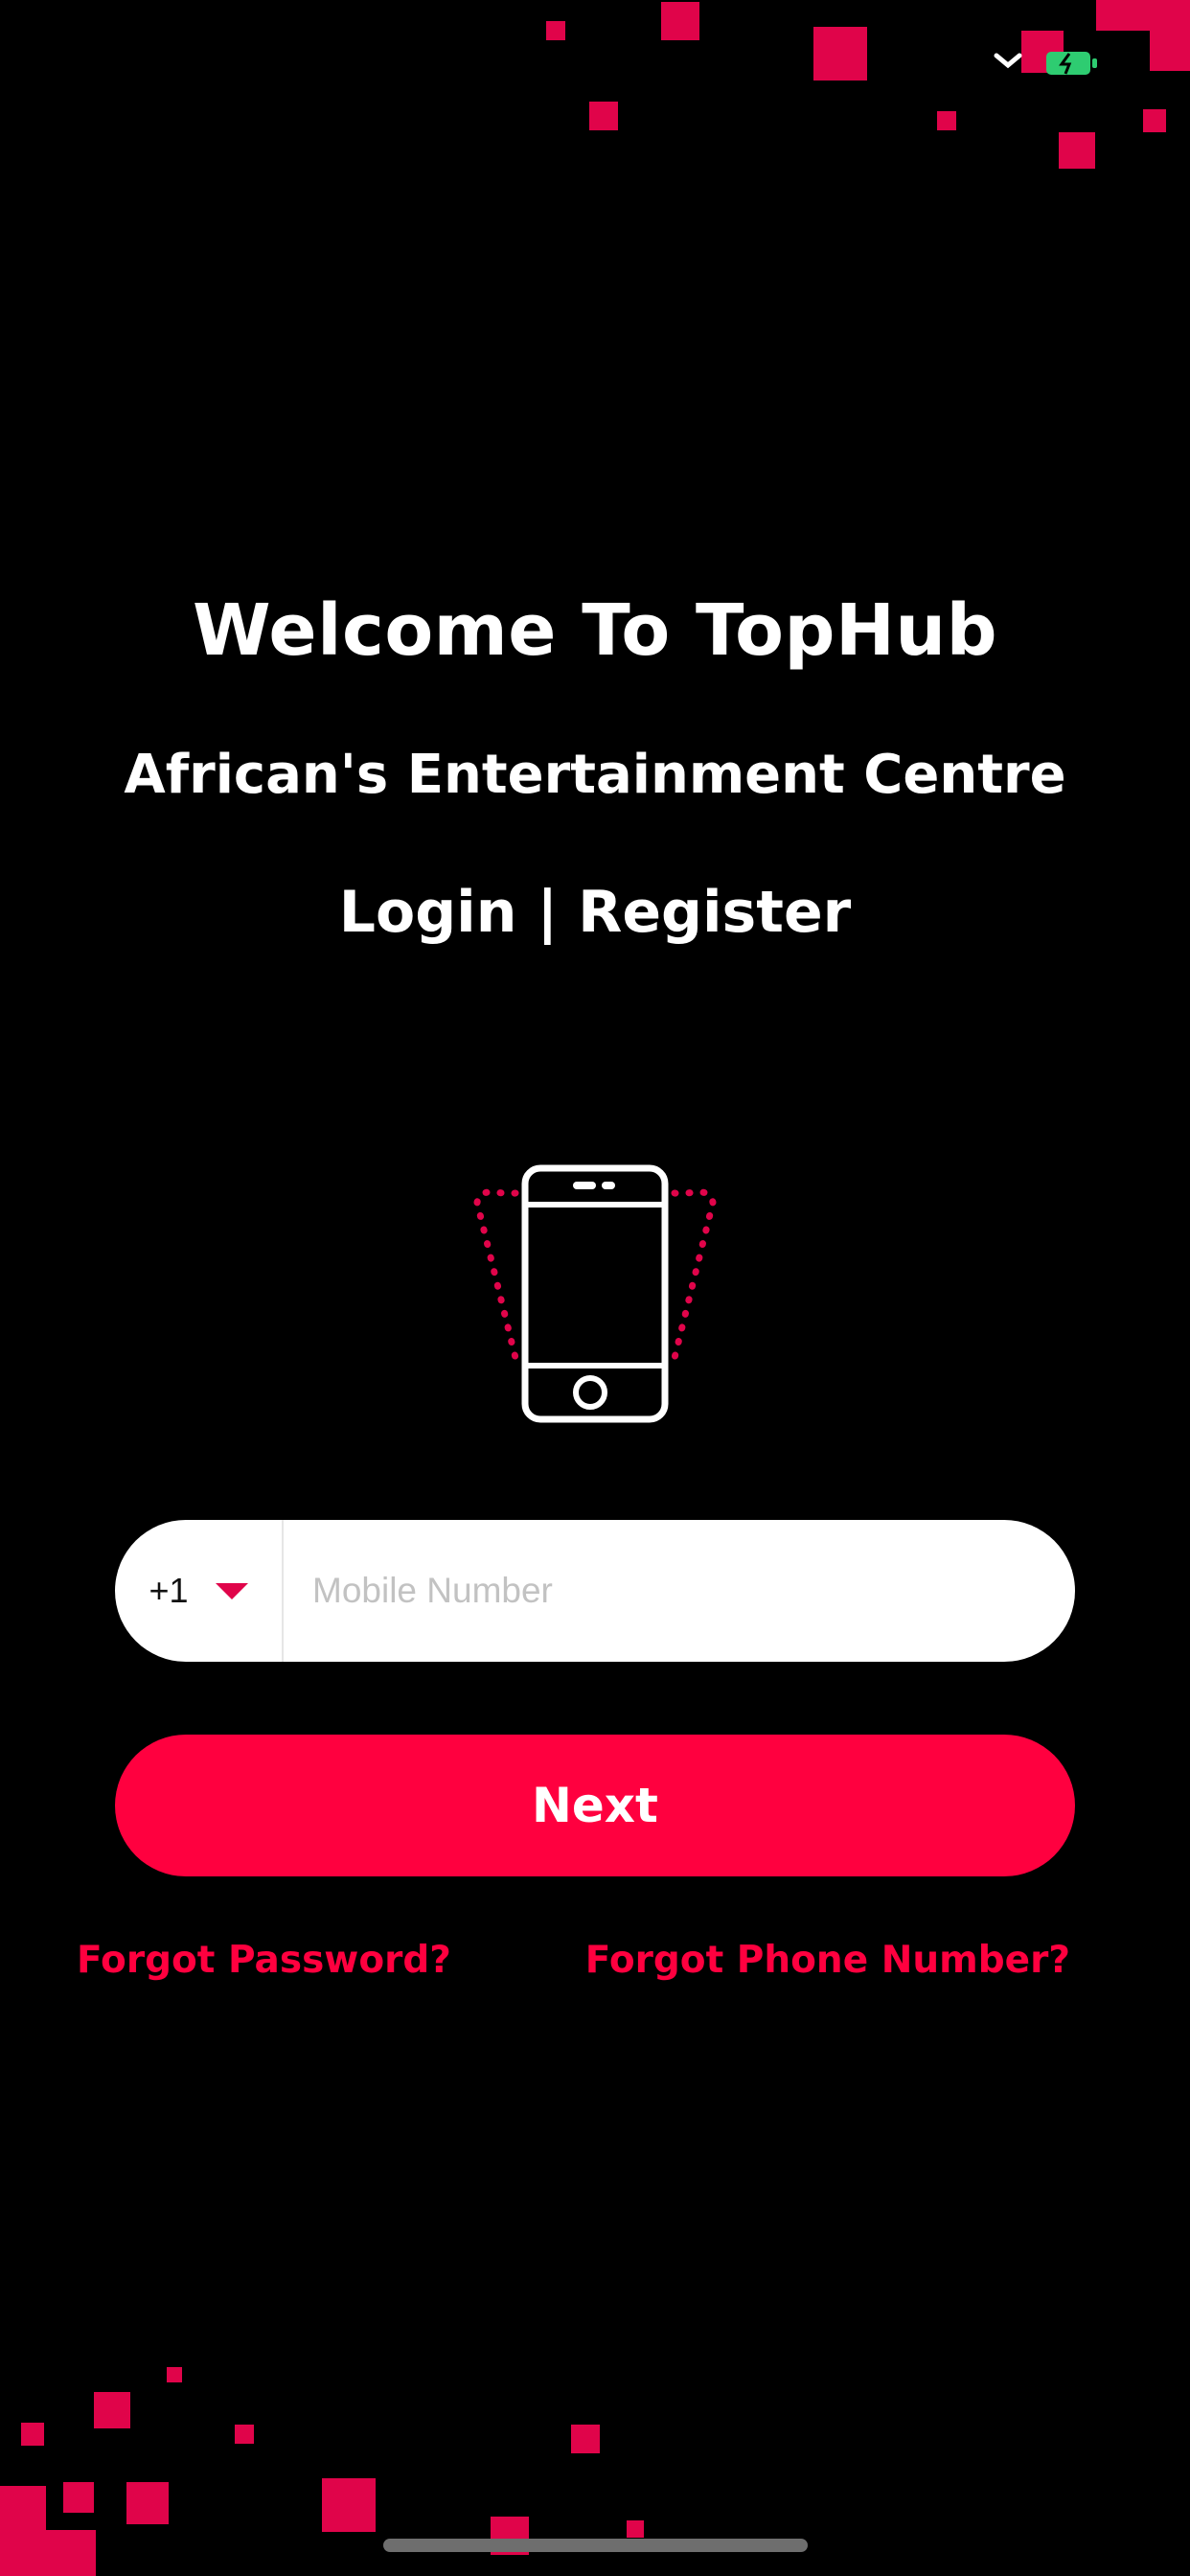 Image resolution: width=1190 pixels, height=2576 pixels. I want to click on tagline: African's Entertainment Centre, so click(595, 775).